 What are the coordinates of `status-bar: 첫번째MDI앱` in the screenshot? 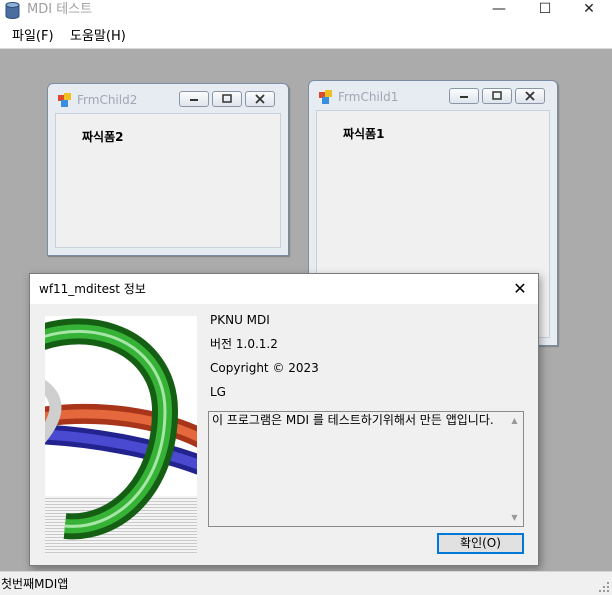 It's located at (306, 583).